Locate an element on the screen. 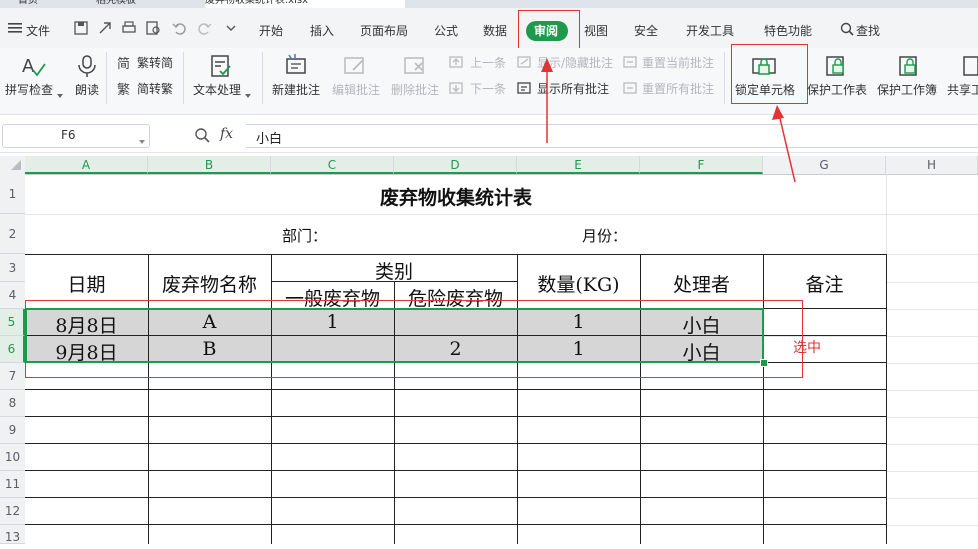 The height and width of the screenshot is (549, 978). annotation-arrows is located at coordinates (668, 120).